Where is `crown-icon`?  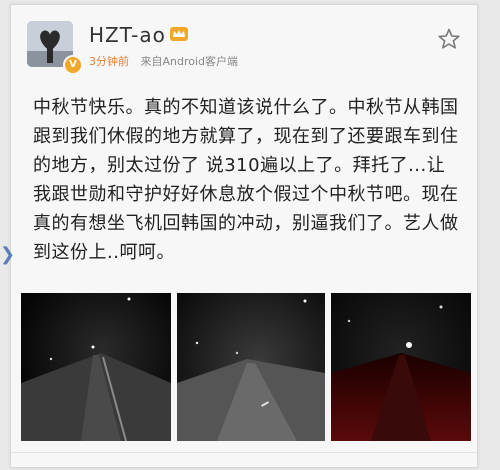
crown-icon is located at coordinates (179, 34).